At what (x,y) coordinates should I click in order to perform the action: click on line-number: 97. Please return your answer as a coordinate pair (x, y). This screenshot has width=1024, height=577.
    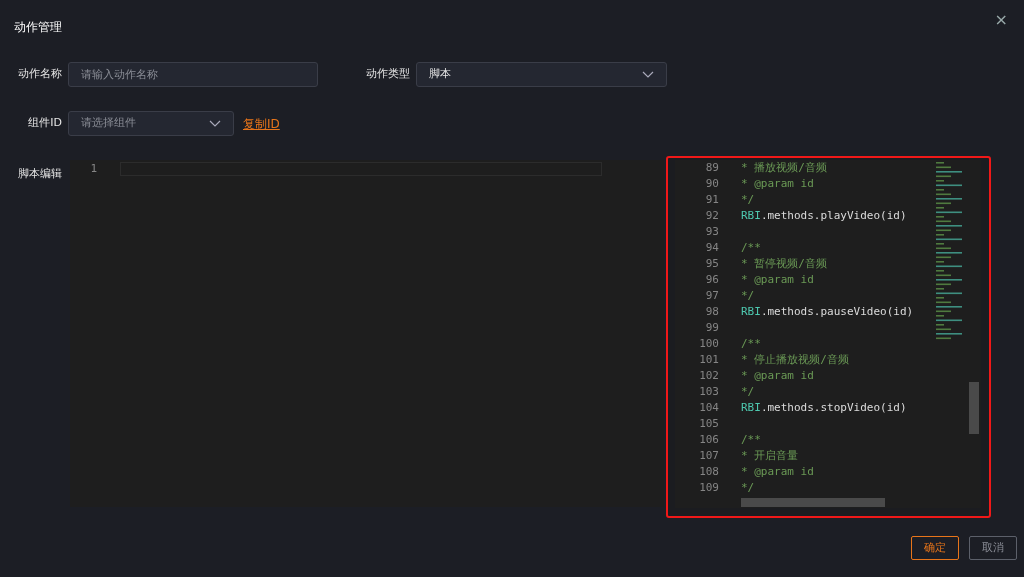
    Looking at the image, I should click on (711, 296).